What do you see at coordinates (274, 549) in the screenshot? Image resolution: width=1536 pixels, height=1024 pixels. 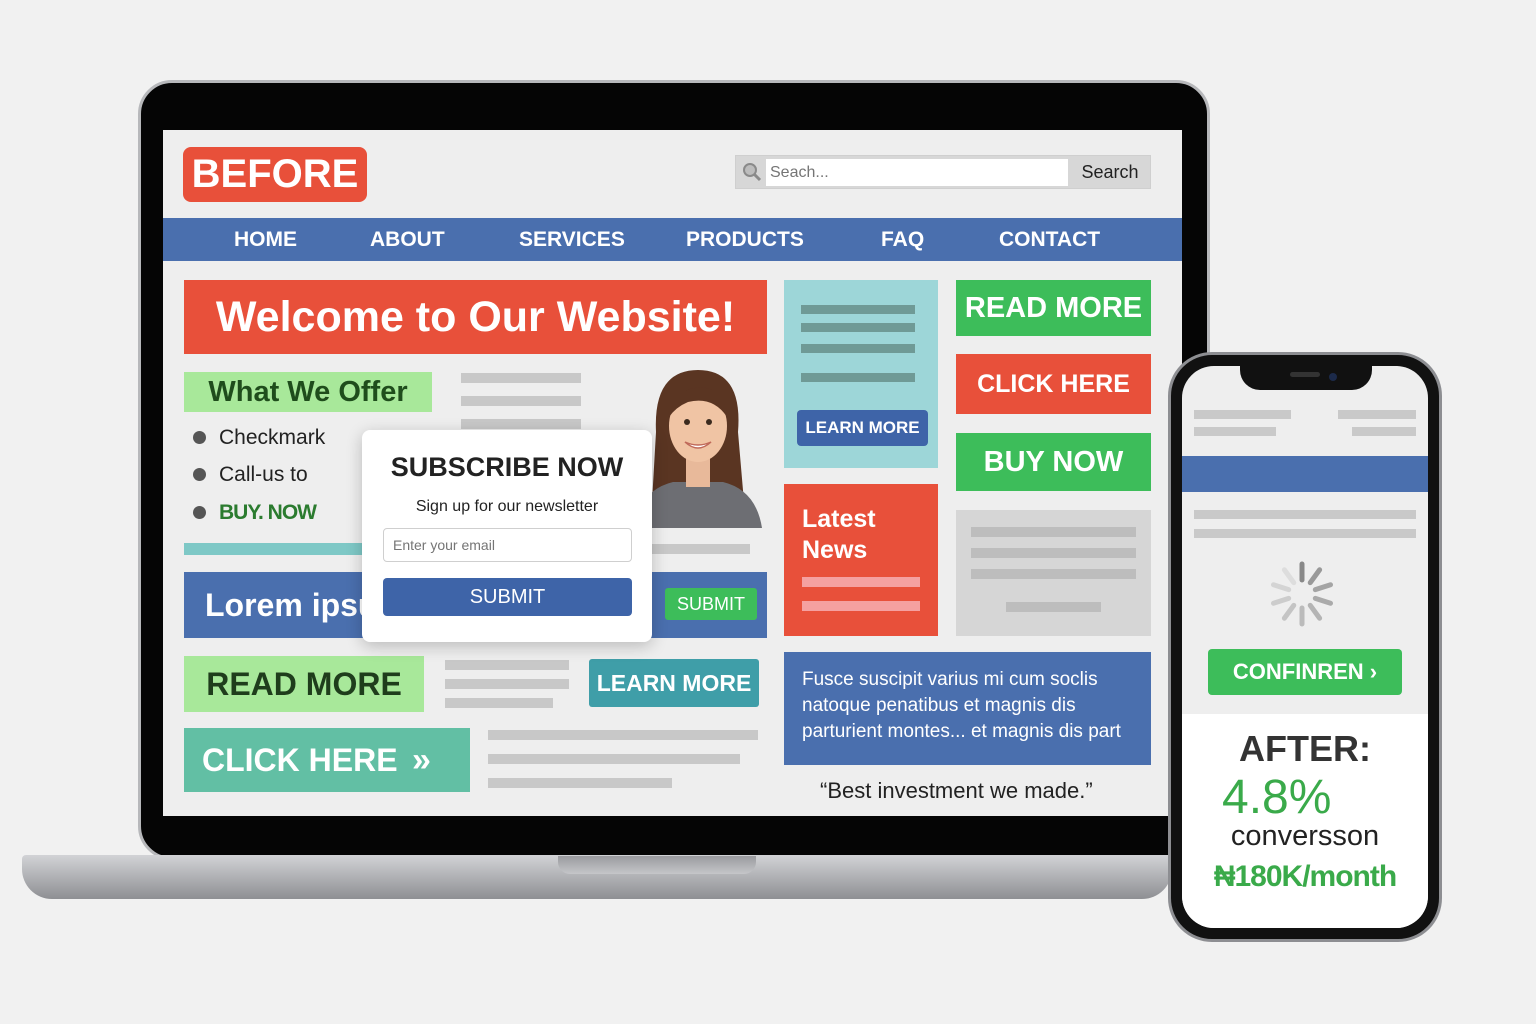 I see `teal-divider` at bounding box center [274, 549].